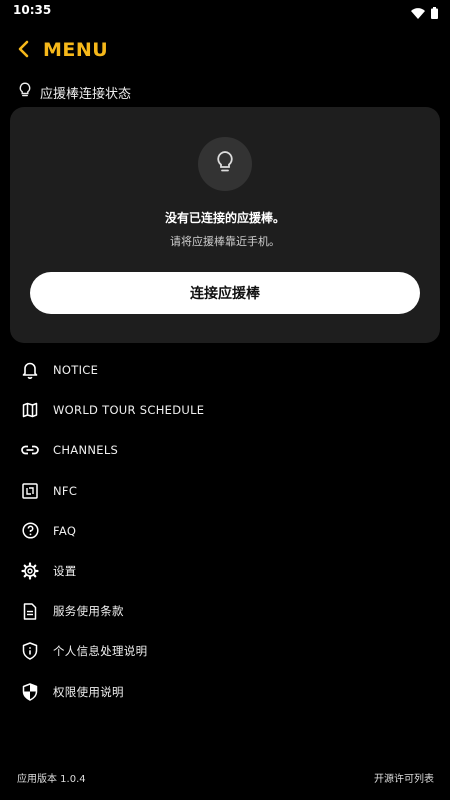  I want to click on menu-item-label: 设置, so click(65, 571).